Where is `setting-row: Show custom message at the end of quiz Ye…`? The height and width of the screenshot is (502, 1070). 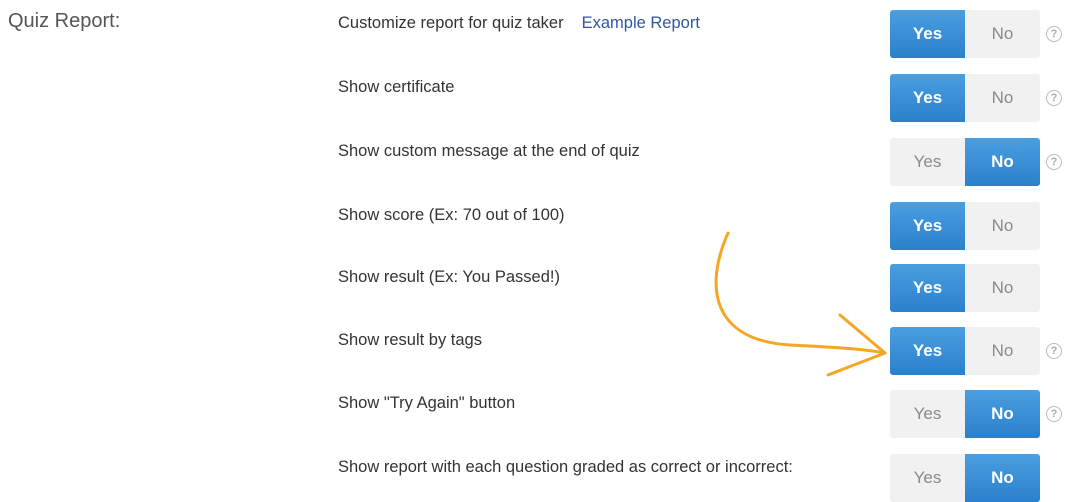 setting-row: Show custom message at the end of quiz Ye… is located at coordinates (700, 162).